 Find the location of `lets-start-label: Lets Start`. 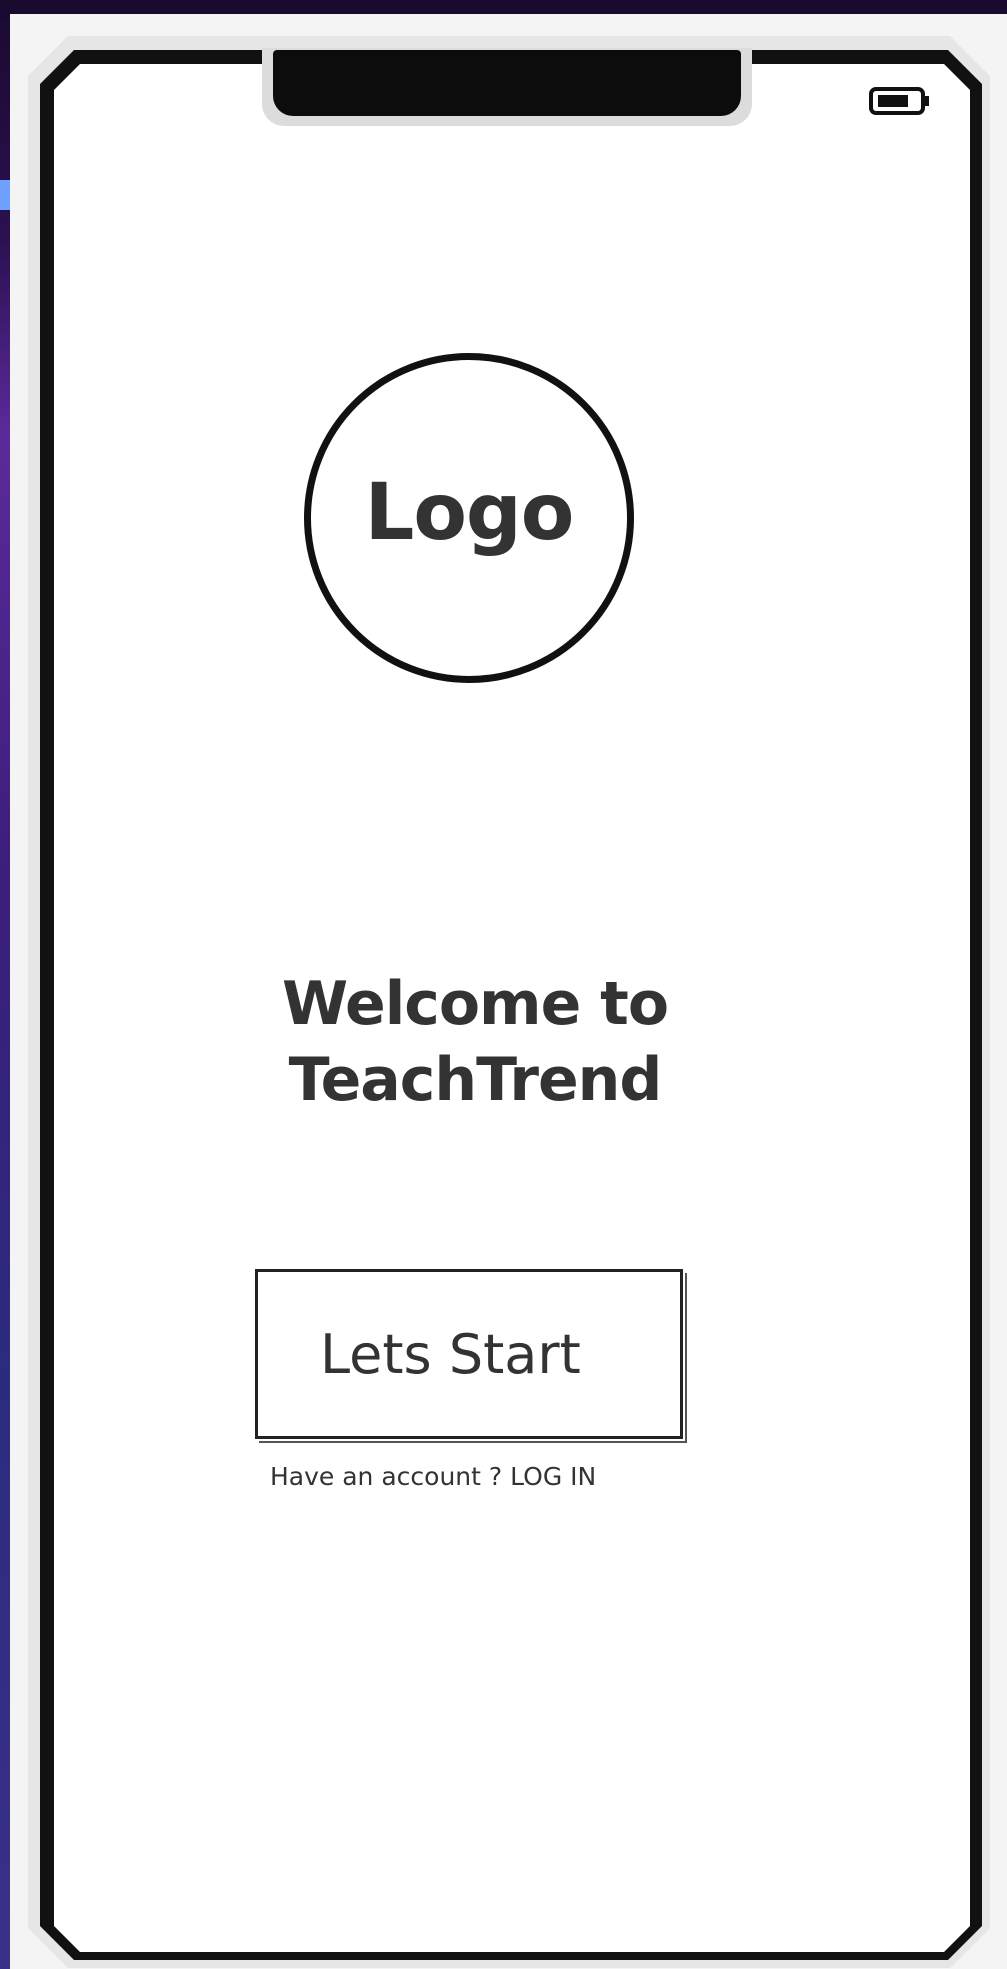

lets-start-label: Lets Start is located at coordinates (450, 1354).